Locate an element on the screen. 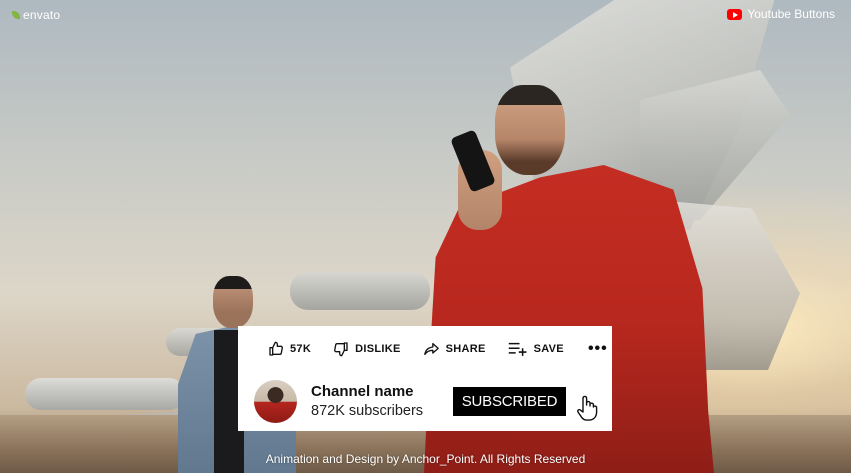  more-horizontal-icon: ••• is located at coordinates (597, 348).